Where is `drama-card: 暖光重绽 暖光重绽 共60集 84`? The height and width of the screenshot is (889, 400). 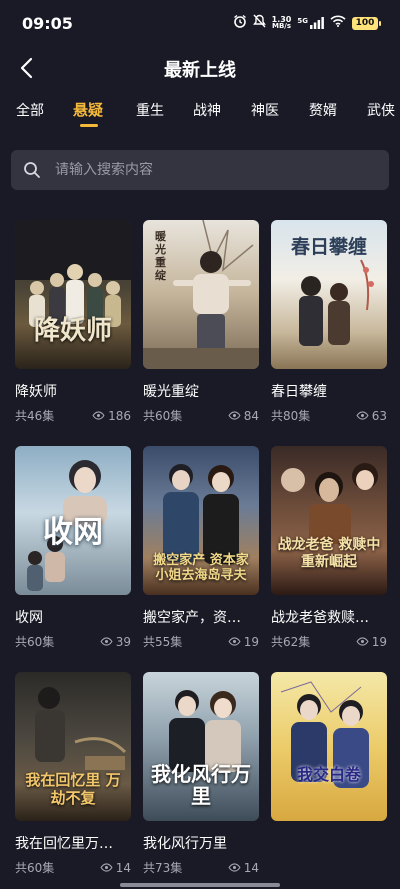
drama-card: 暖光重绽 暖光重绽 共60集 84 is located at coordinates (201, 322).